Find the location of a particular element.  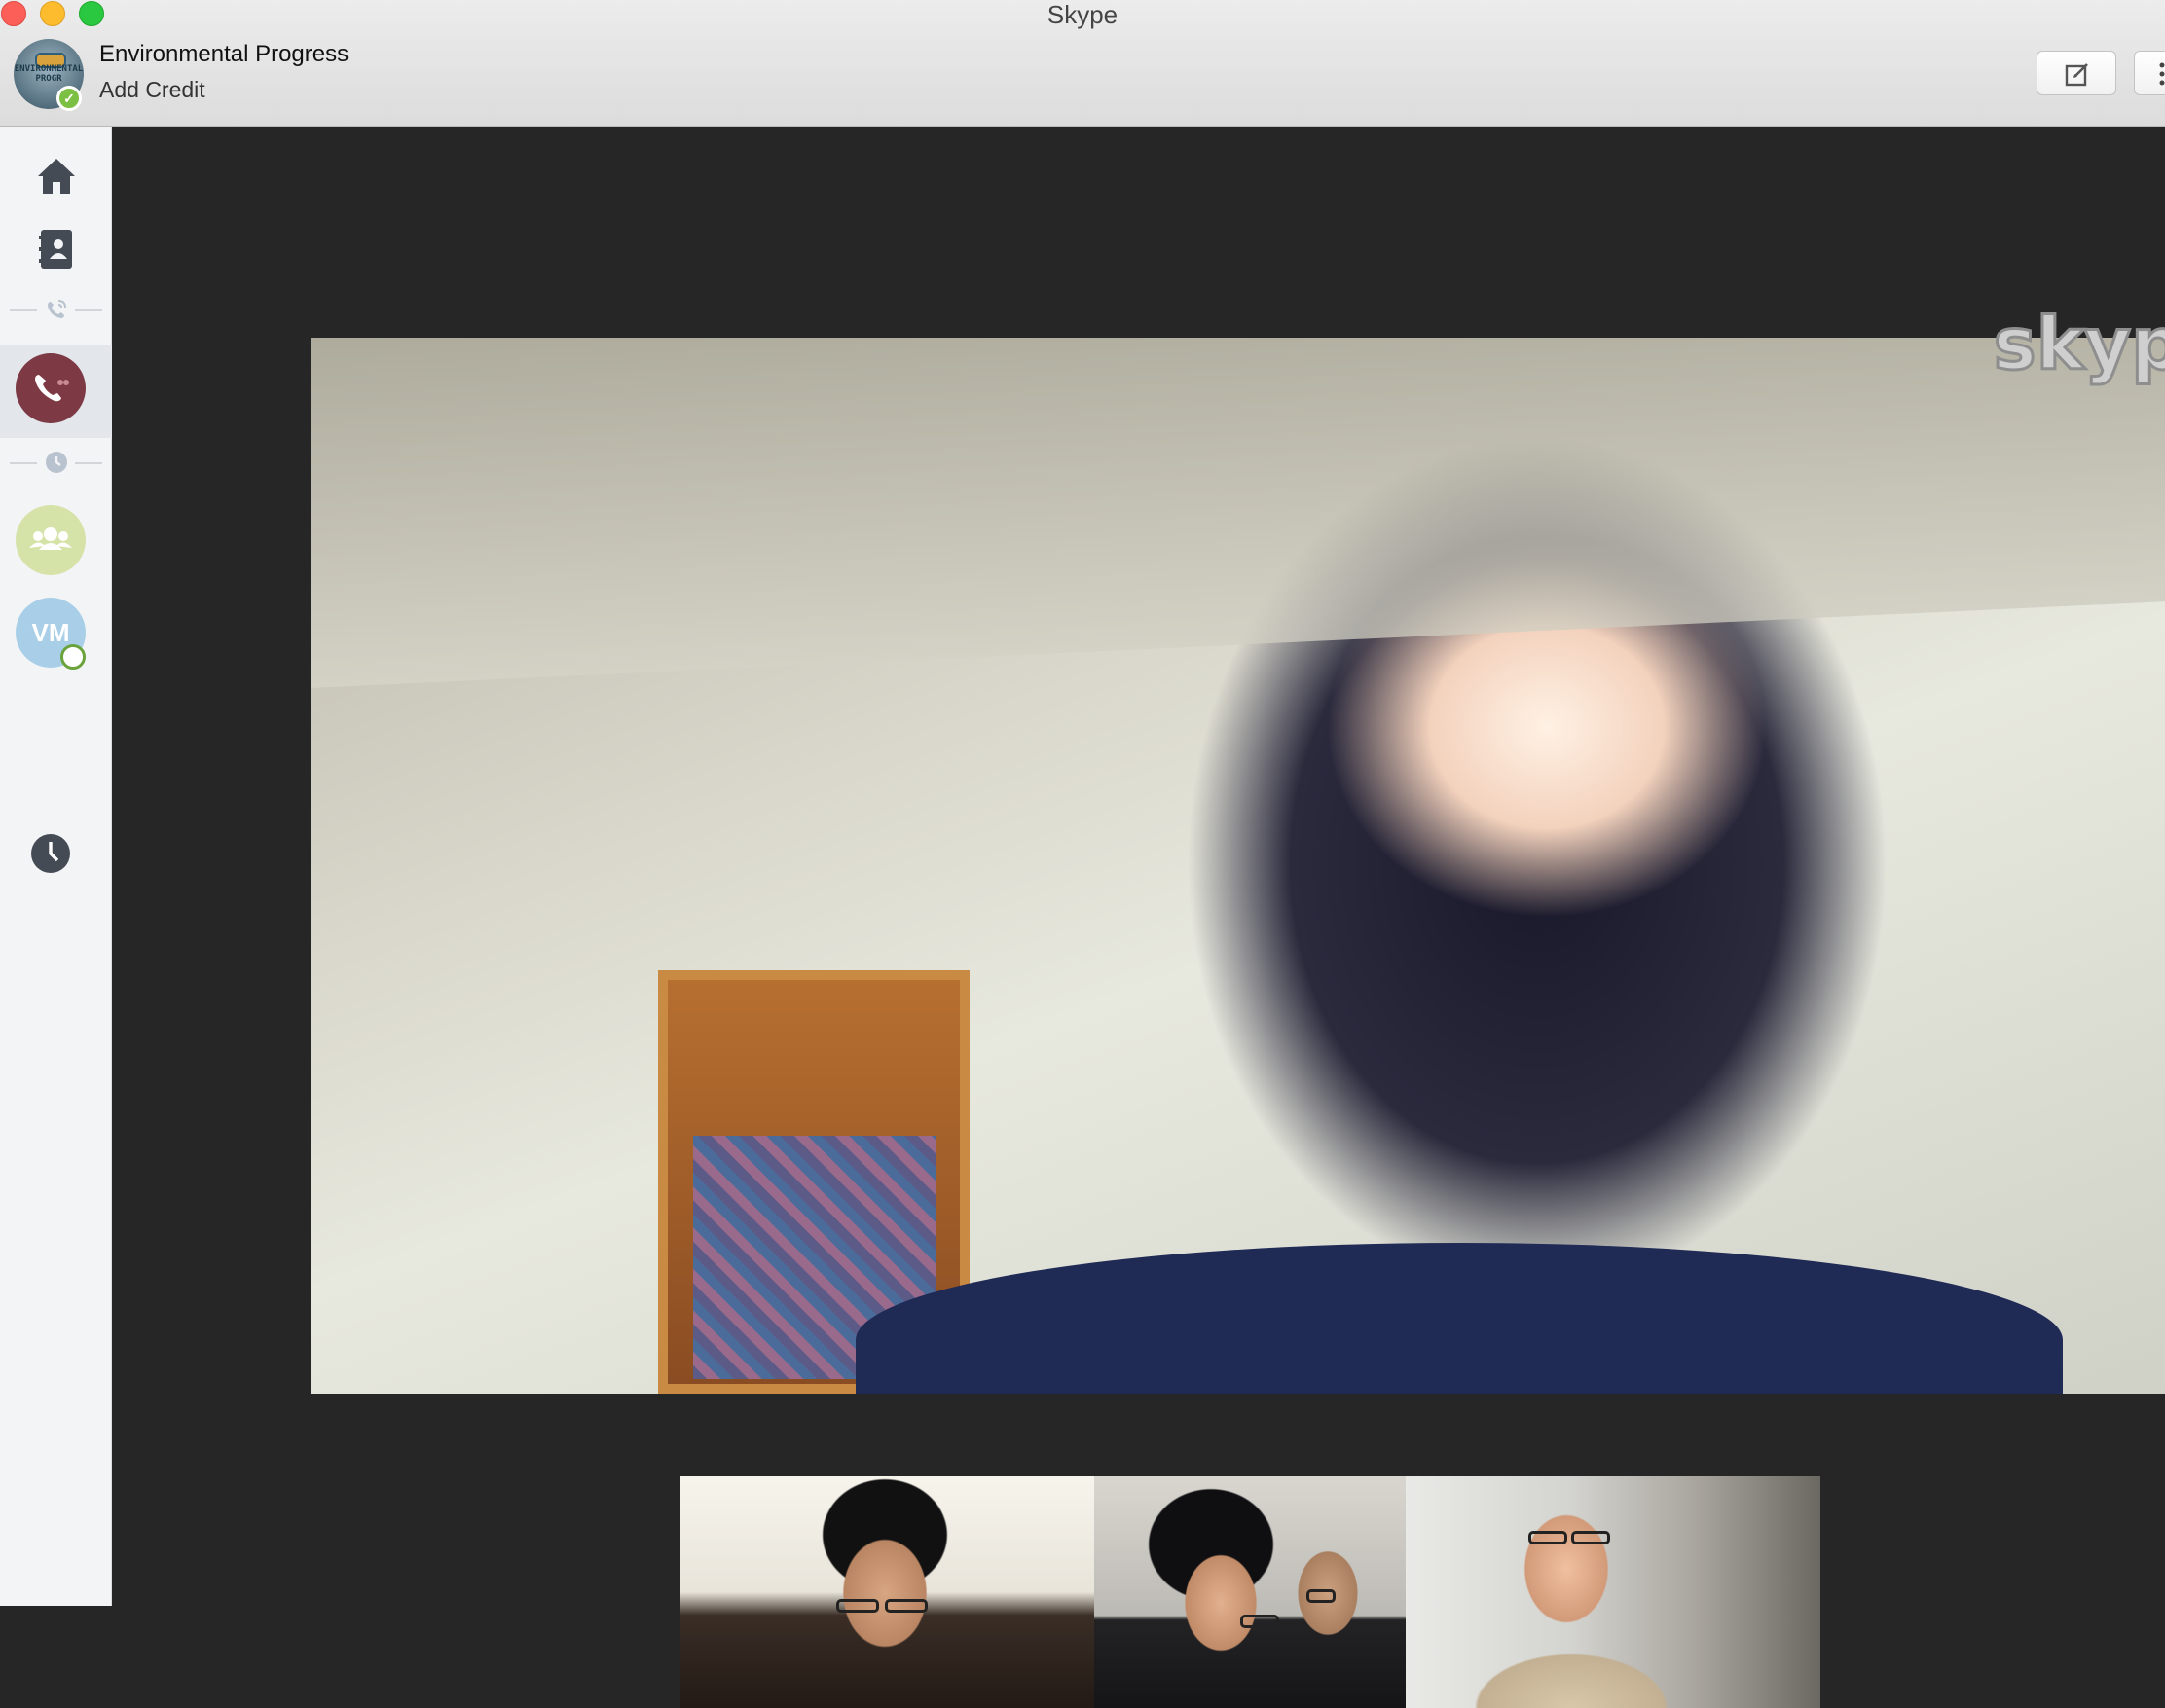

sidebar: VM is located at coordinates (56, 866).